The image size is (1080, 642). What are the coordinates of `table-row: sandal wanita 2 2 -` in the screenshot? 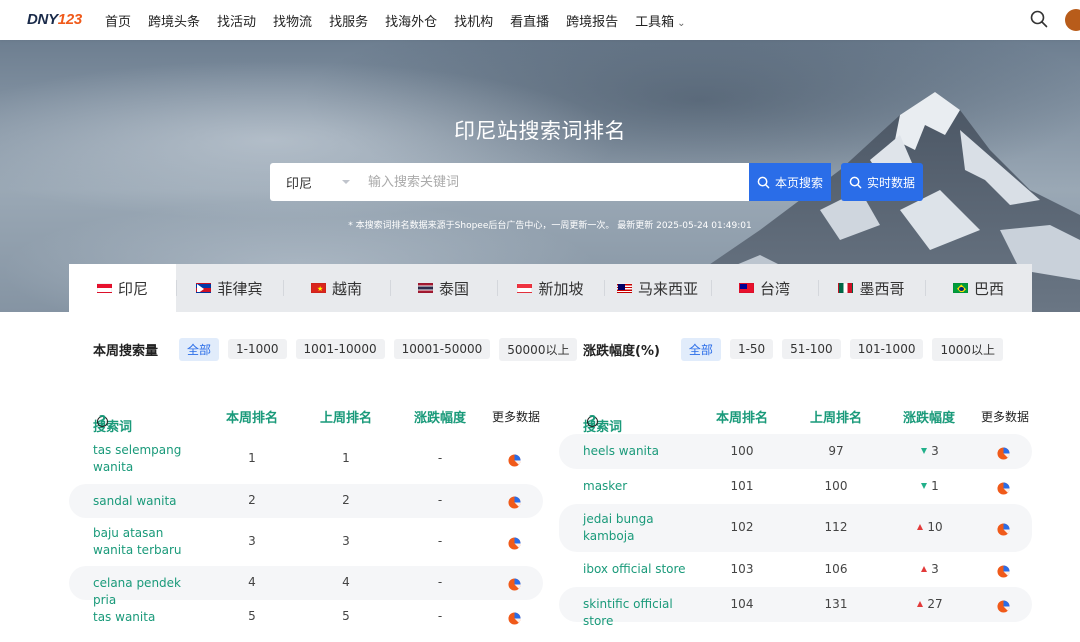 It's located at (306, 501).